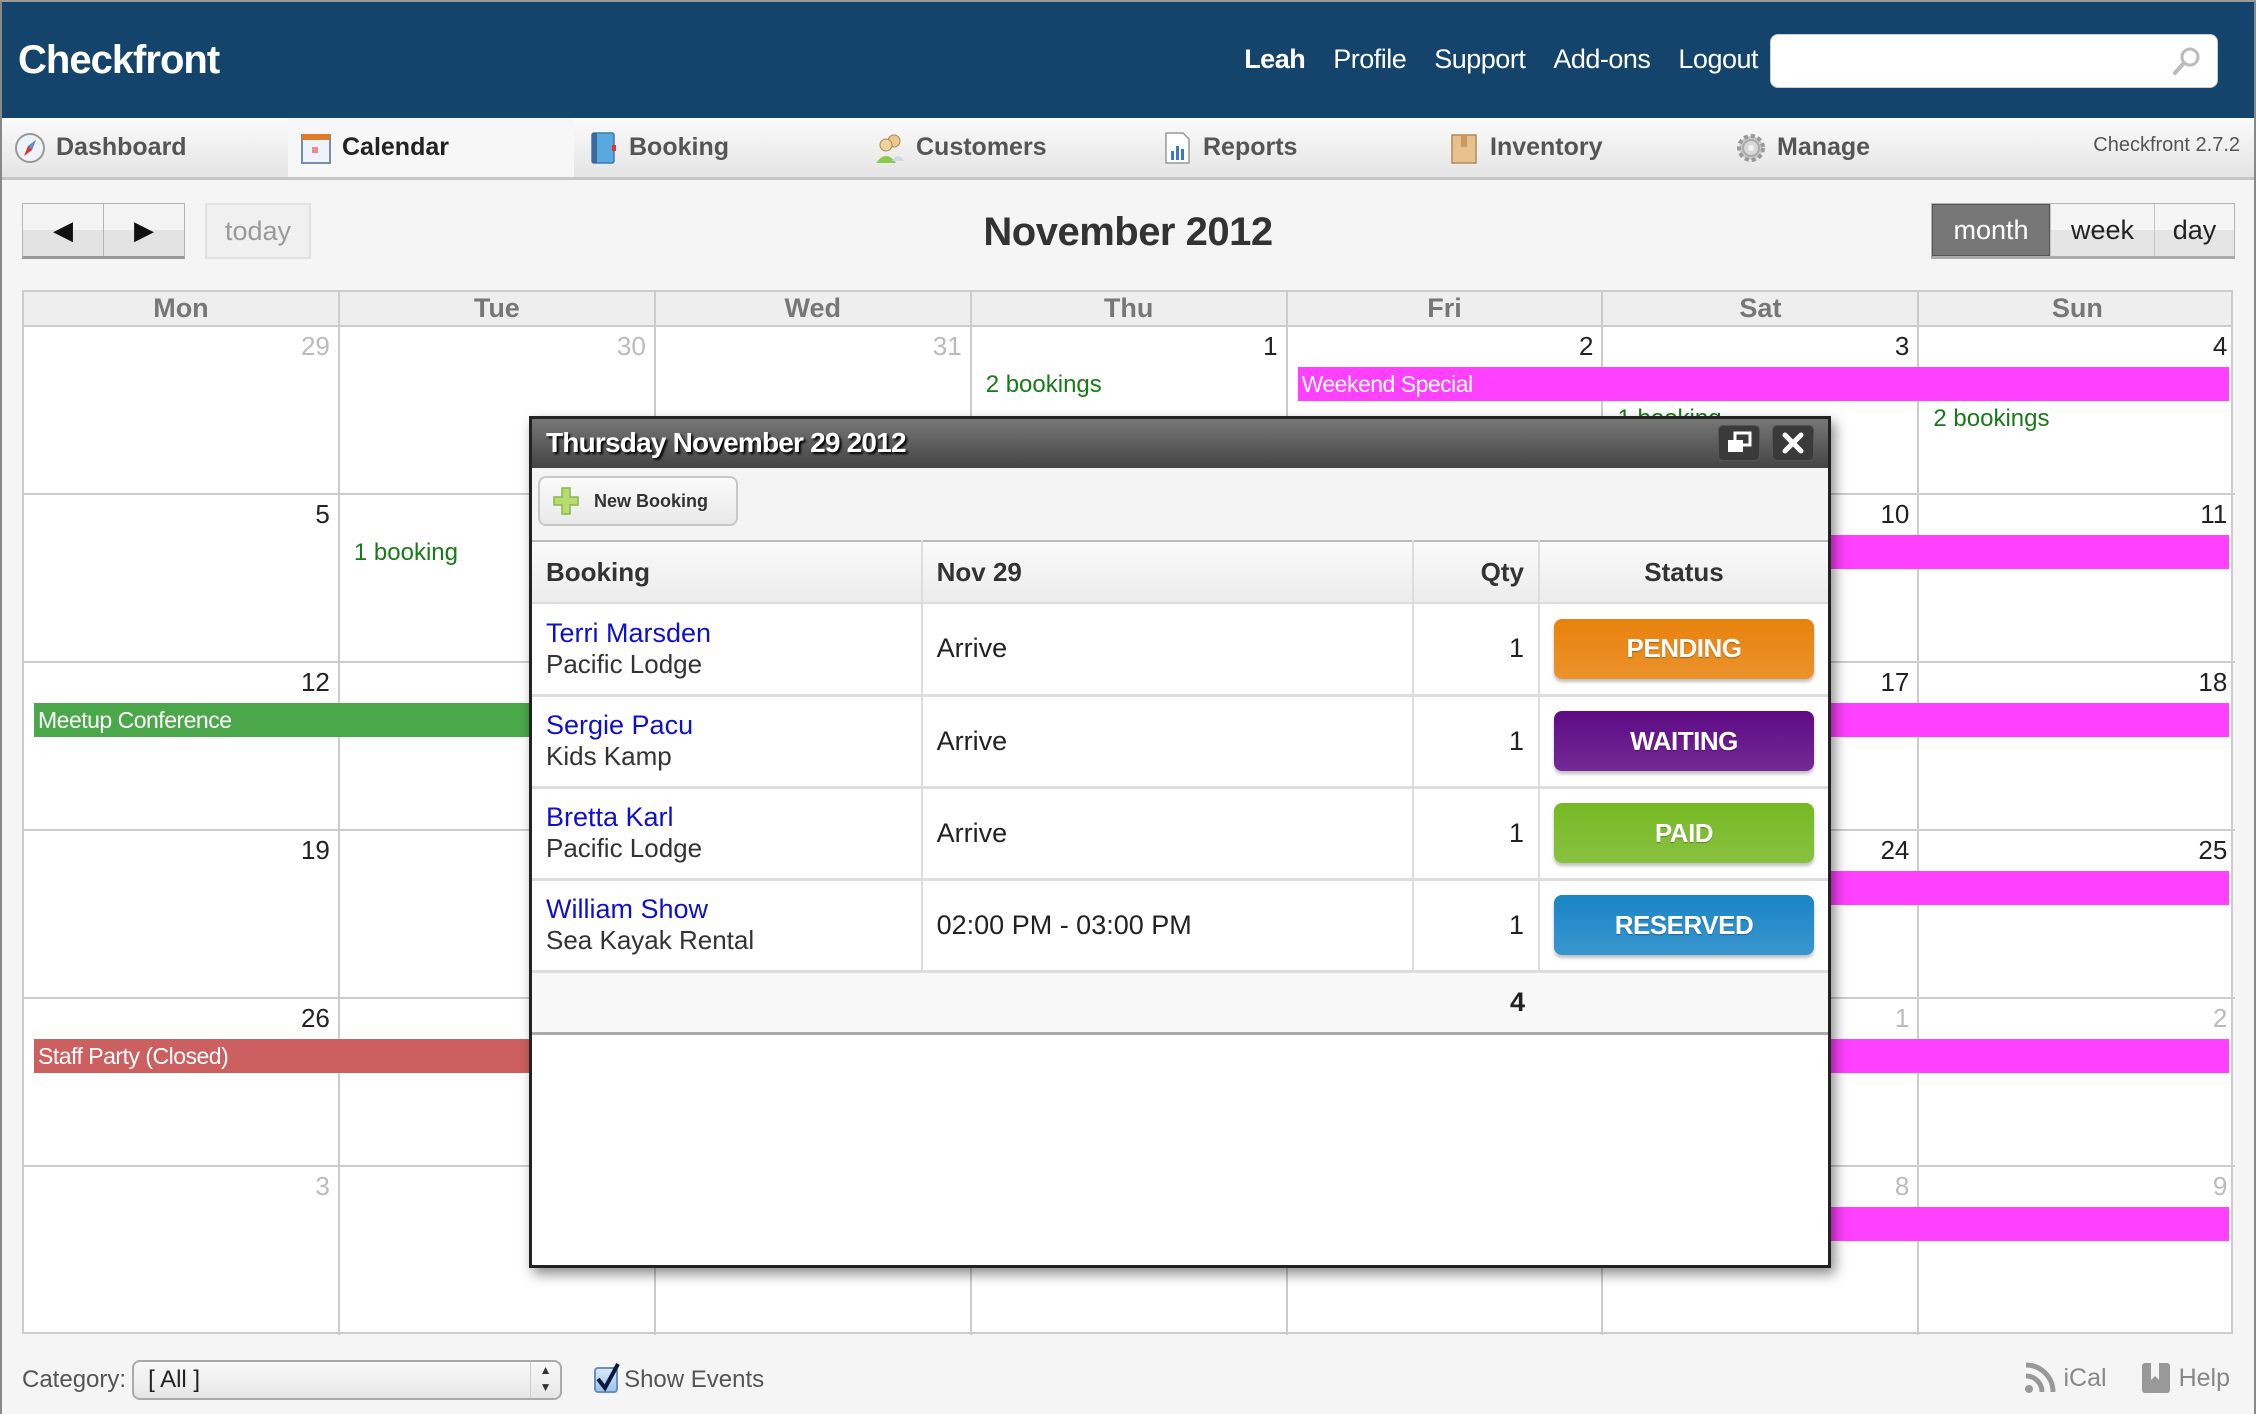 This screenshot has width=2256, height=1414. What do you see at coordinates (1476, 572) in the screenshot?
I see `col-qty: Qty` at bounding box center [1476, 572].